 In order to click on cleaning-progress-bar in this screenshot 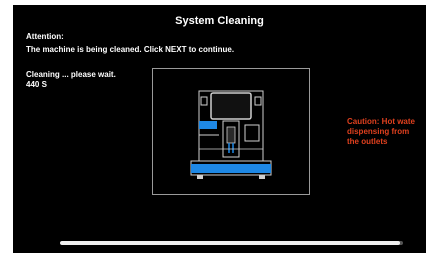, I will do `click(231, 243)`.